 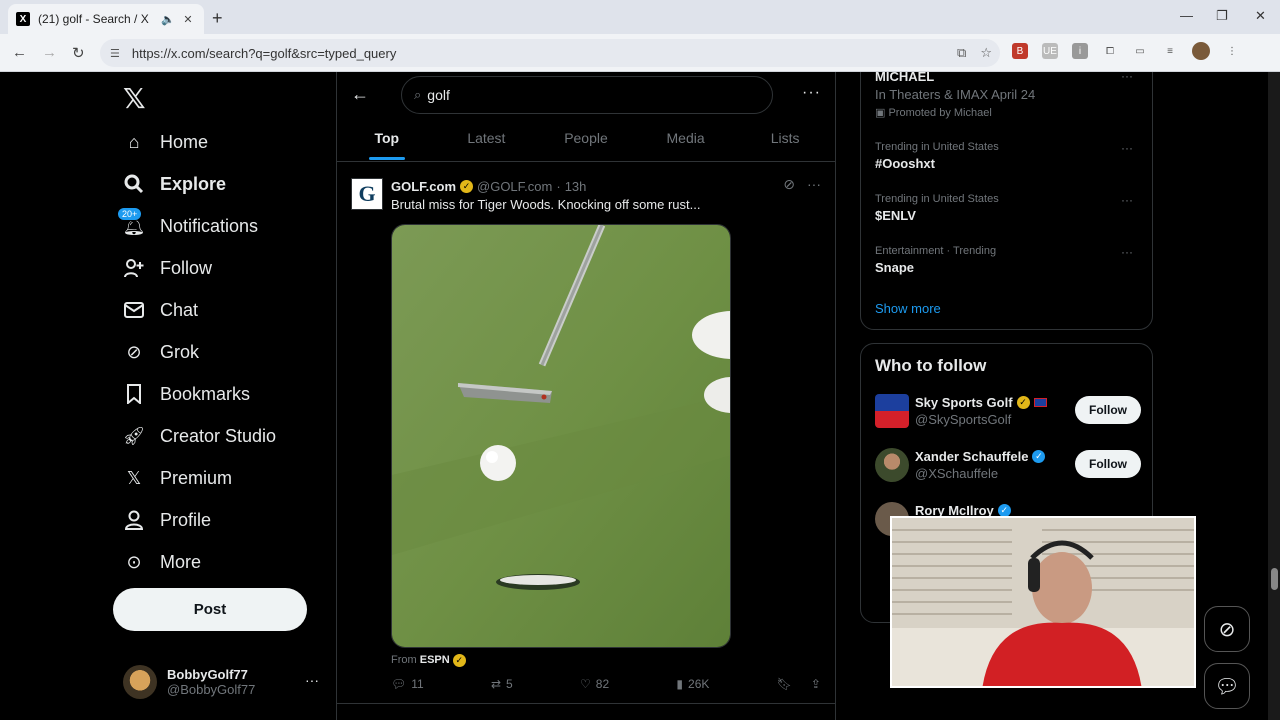 What do you see at coordinates (895, 215) in the screenshot?
I see `trend-name: $ENLV` at bounding box center [895, 215].